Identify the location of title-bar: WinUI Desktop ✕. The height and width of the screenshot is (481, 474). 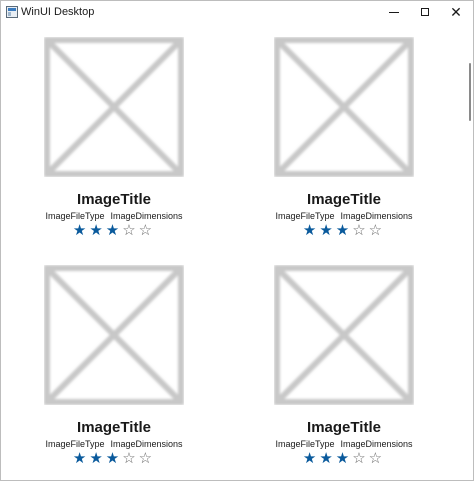
(237, 12).